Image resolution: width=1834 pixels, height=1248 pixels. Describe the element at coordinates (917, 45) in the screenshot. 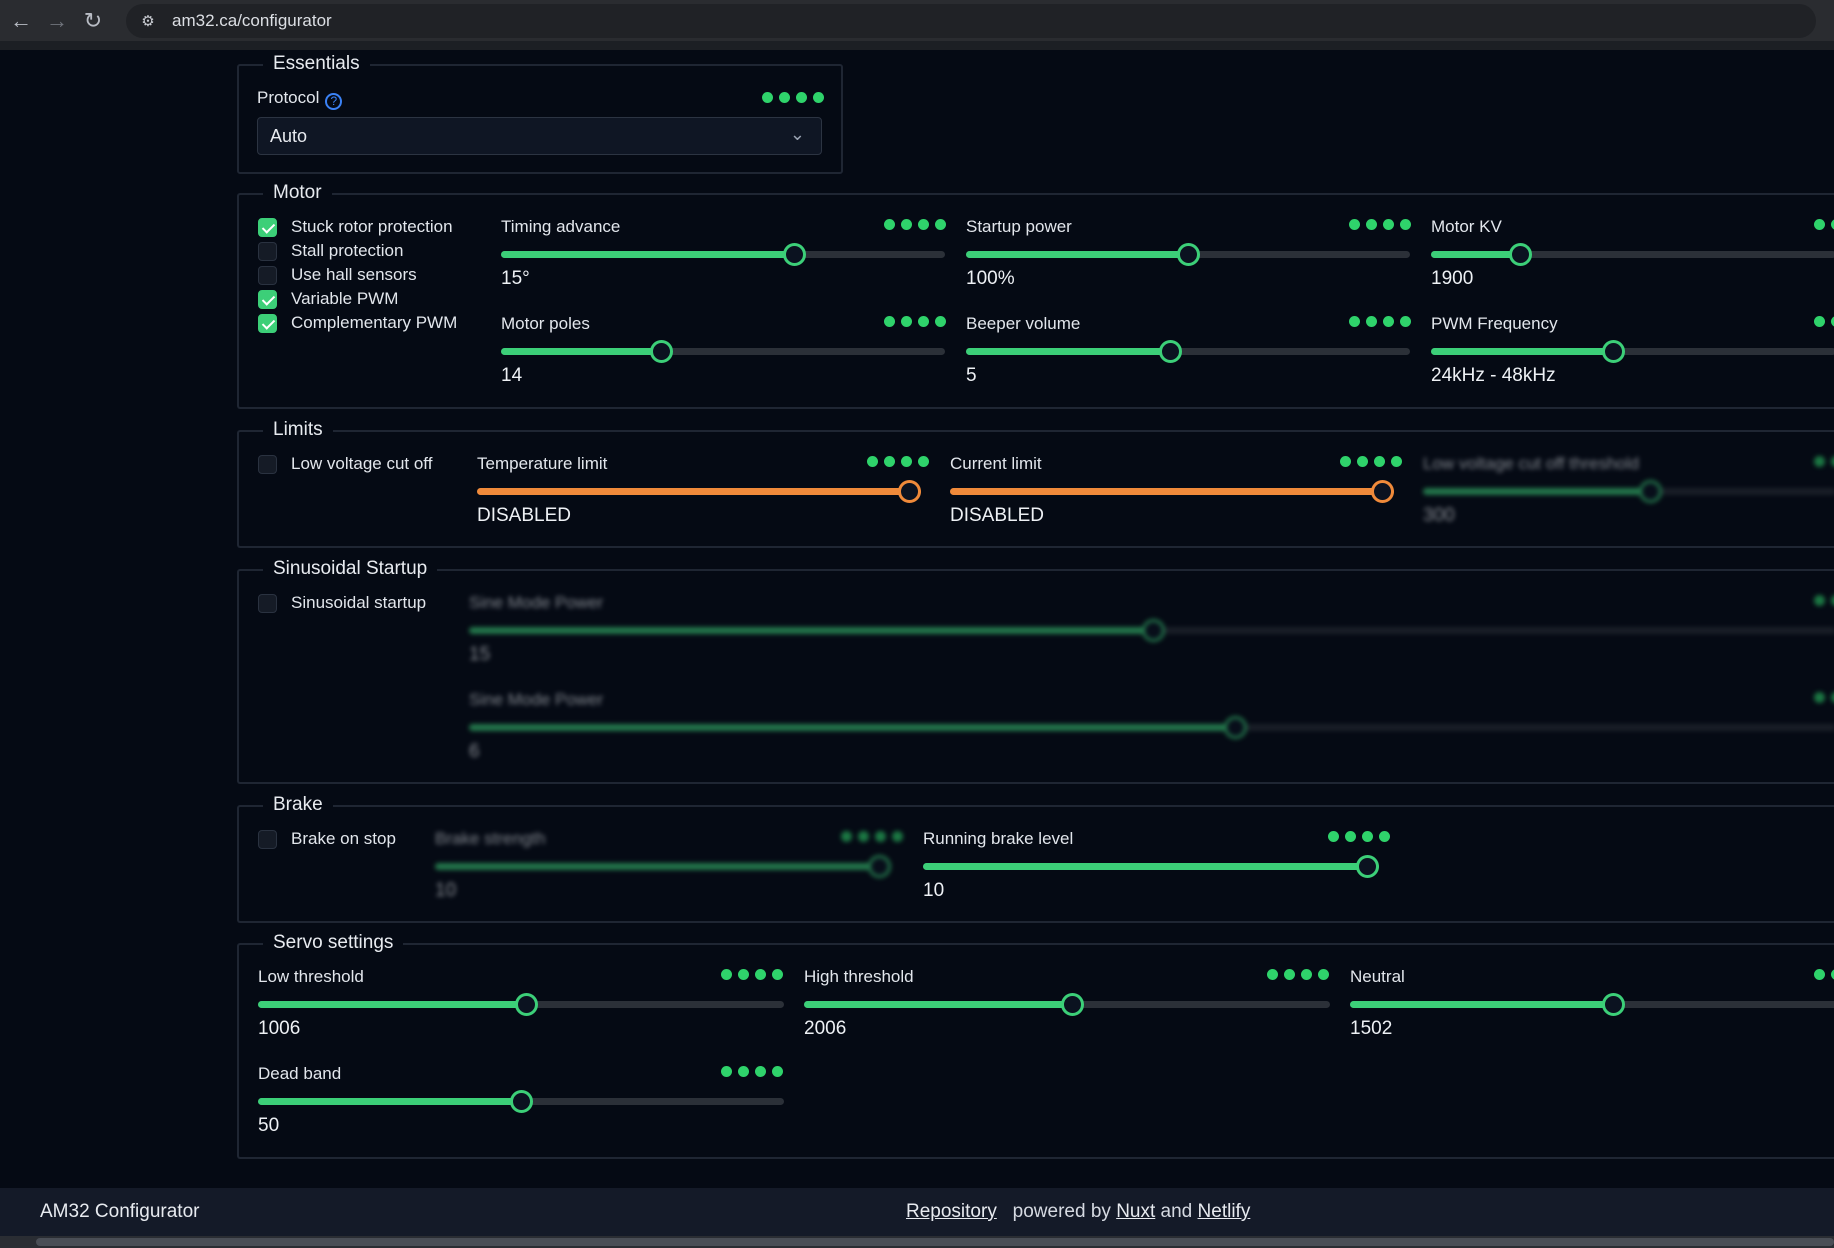

I see `toolbar-divider` at that location.